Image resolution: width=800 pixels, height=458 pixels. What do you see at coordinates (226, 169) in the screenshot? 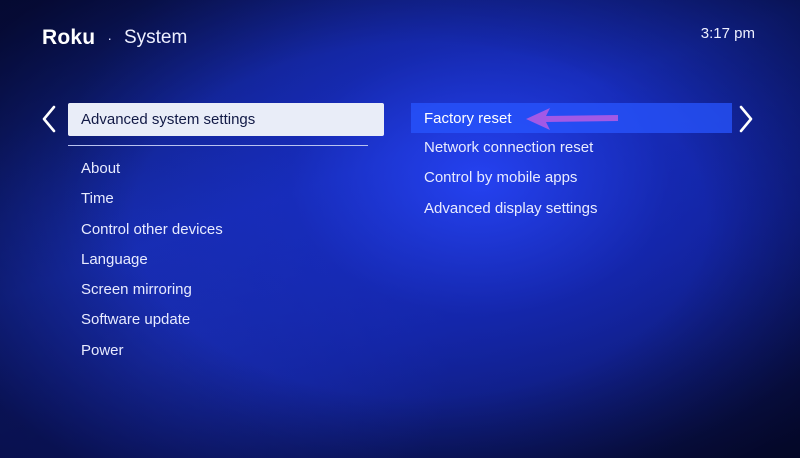
I see `menu-item-about: About` at bounding box center [226, 169].